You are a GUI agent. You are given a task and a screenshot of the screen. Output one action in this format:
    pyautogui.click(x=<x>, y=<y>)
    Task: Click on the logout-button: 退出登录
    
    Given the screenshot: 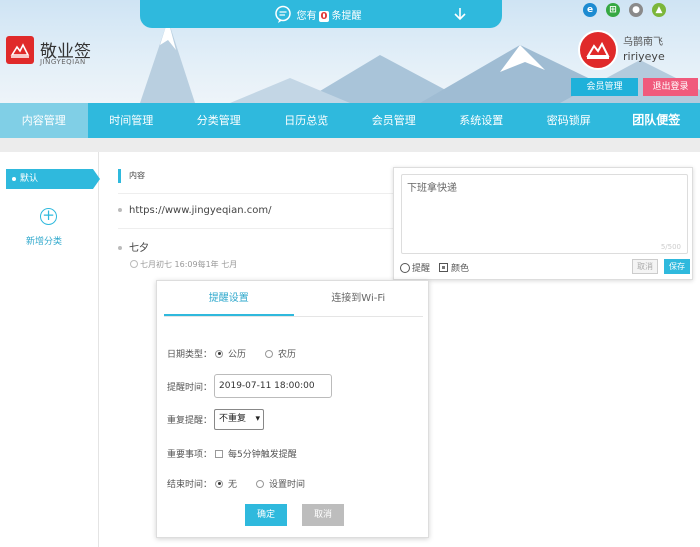 What is the action you would take?
    pyautogui.click(x=670, y=87)
    